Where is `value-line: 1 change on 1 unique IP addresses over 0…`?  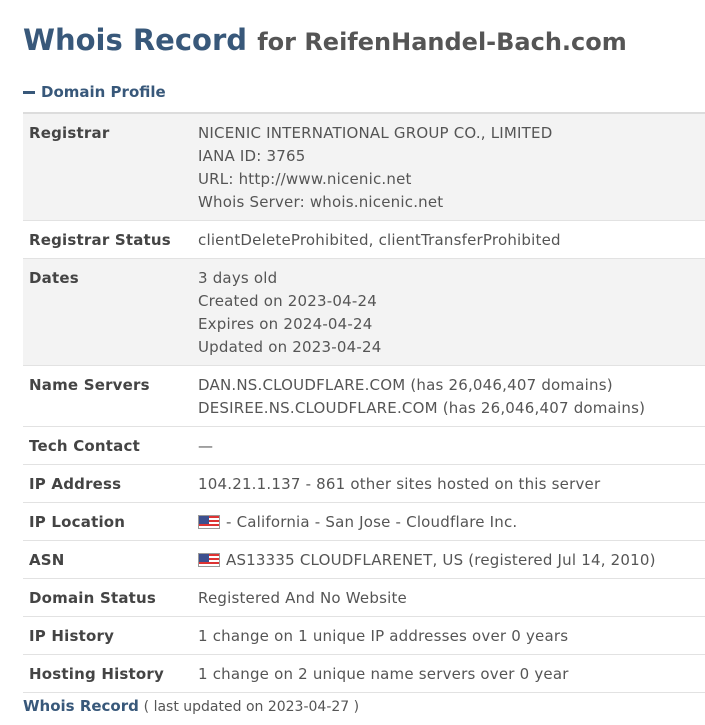
value-line: 1 change on 1 unique IP addresses over 0… is located at coordinates (448, 636).